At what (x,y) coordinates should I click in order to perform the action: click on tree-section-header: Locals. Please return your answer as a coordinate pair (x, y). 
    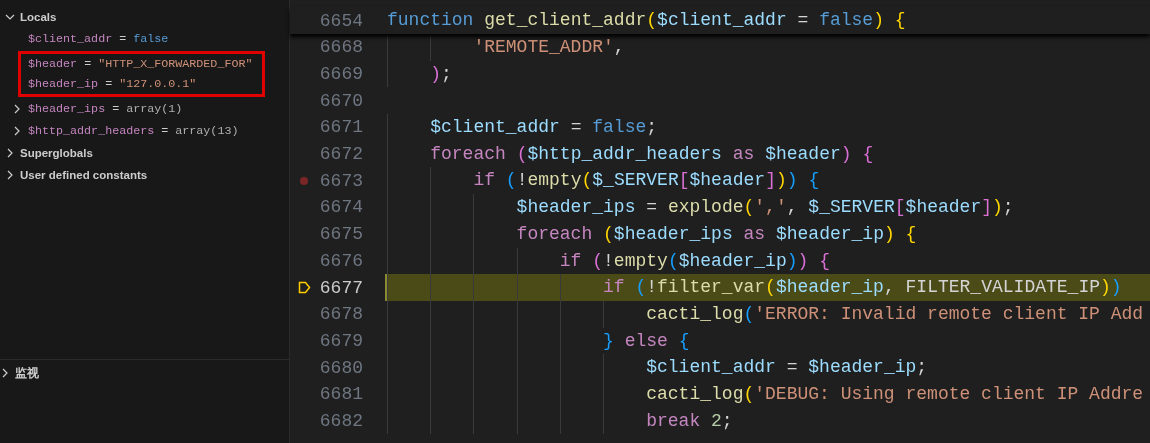
    Looking at the image, I should click on (30, 17).